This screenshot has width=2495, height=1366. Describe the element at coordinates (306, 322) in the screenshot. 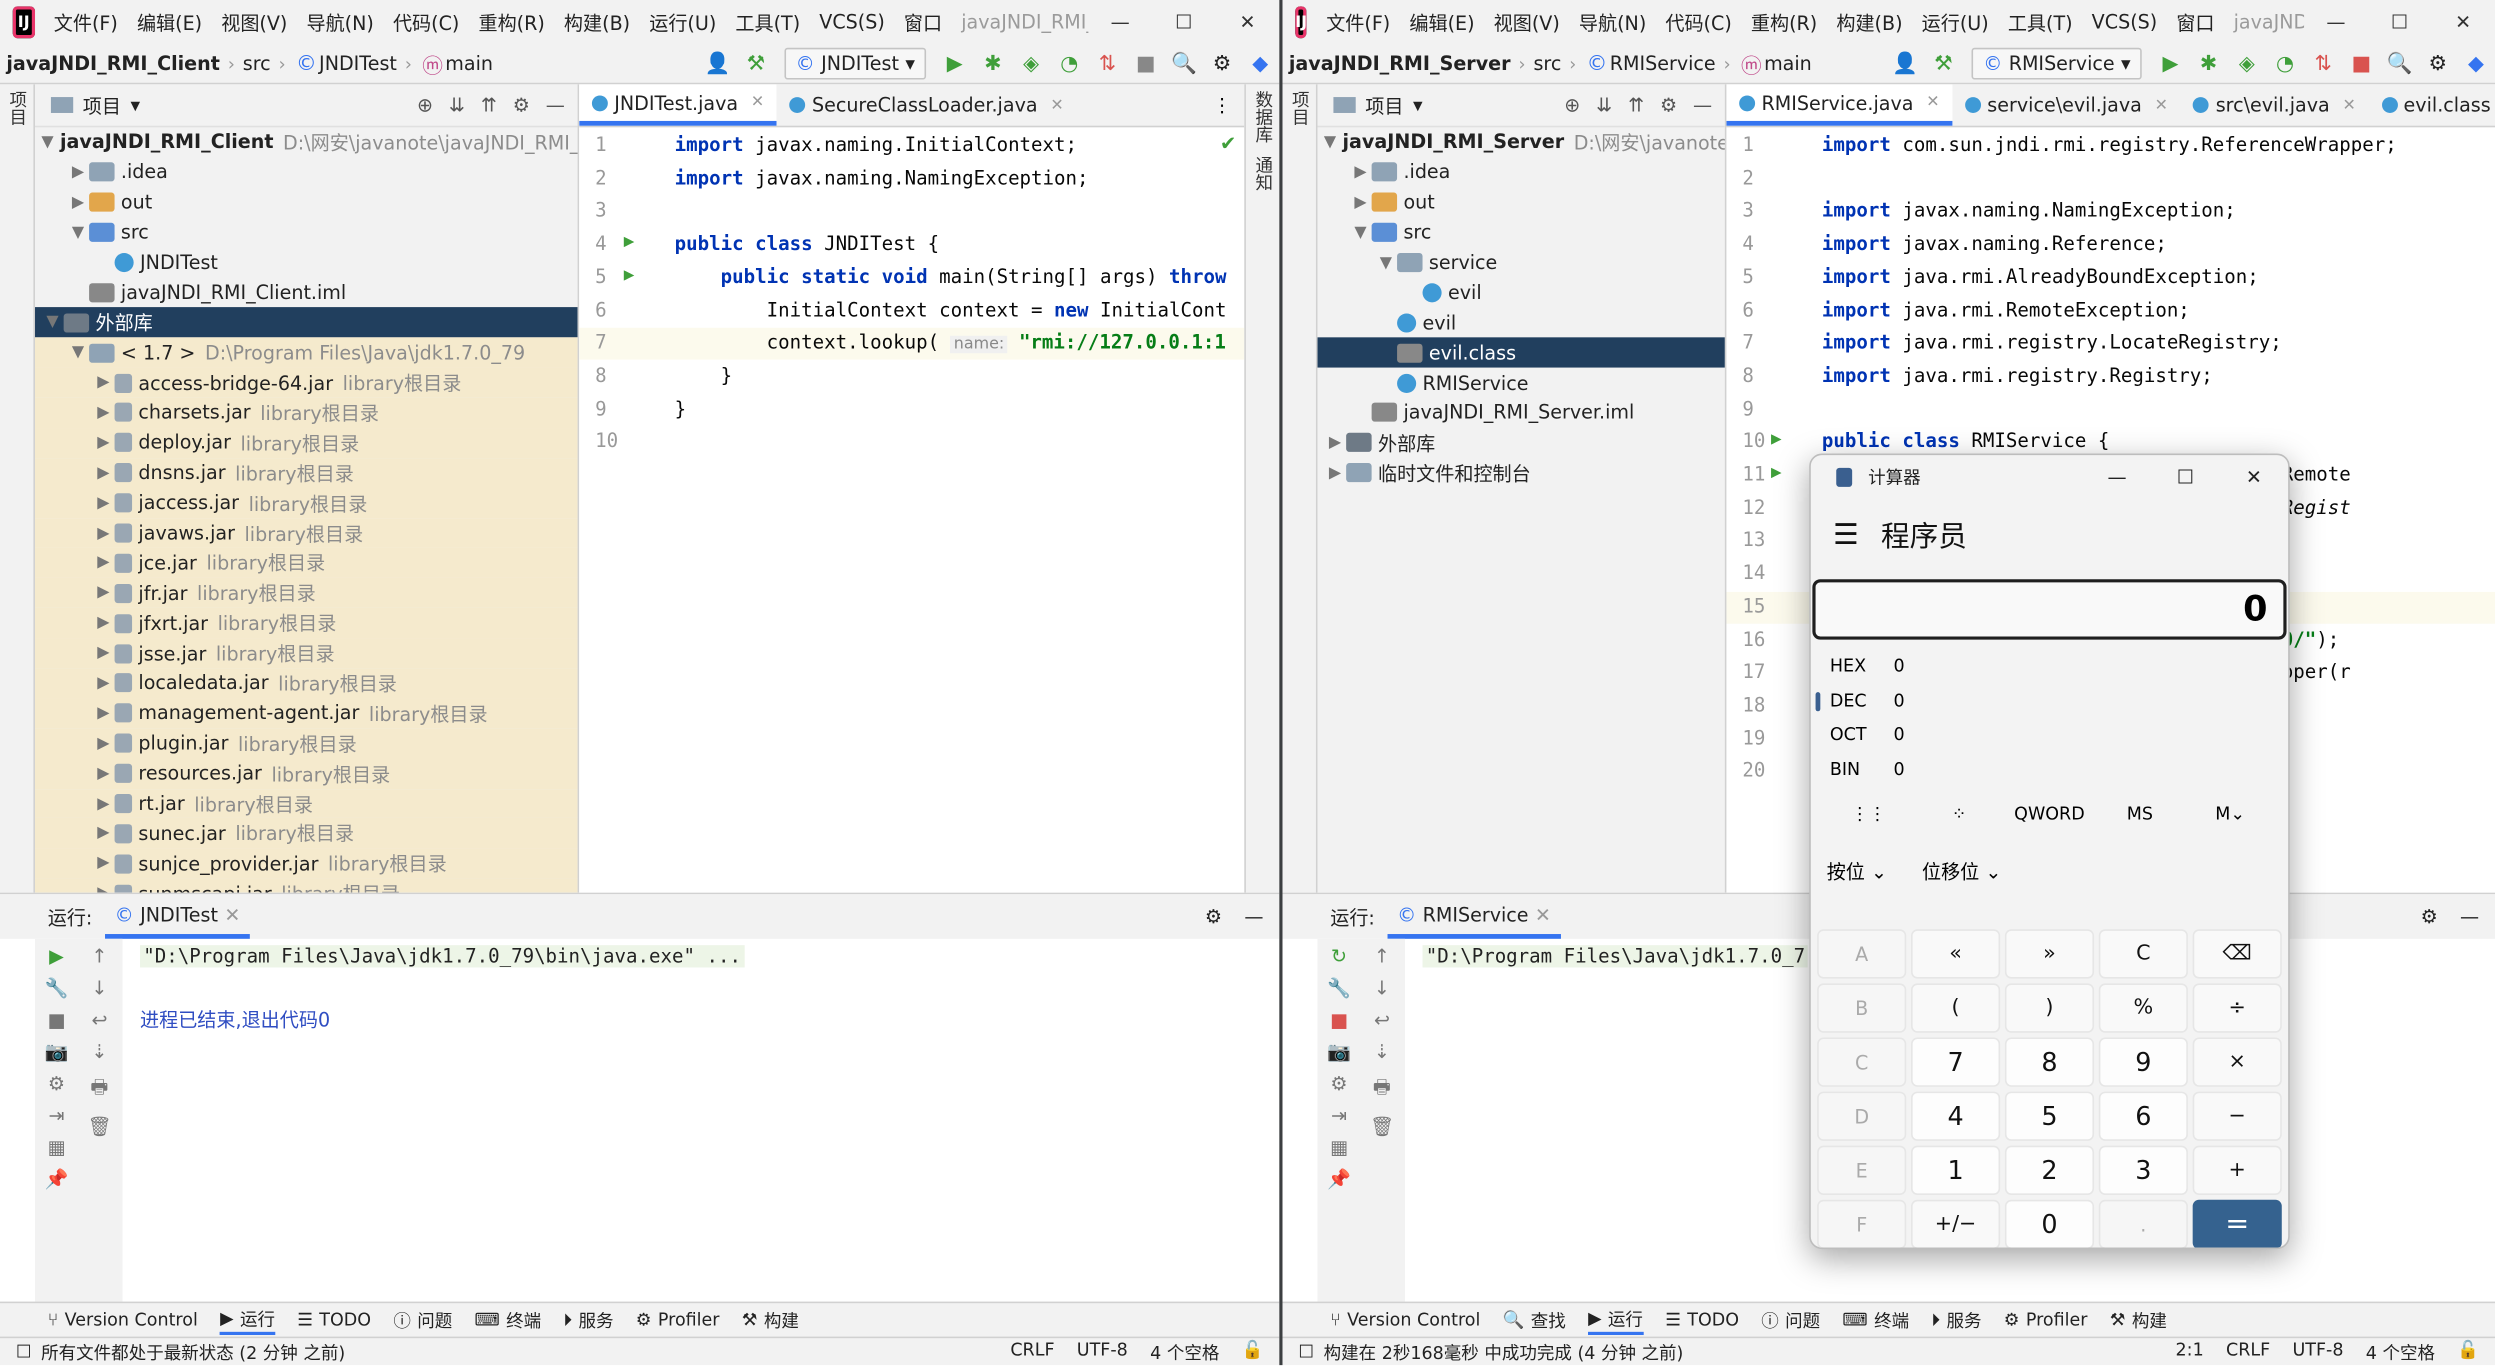

I see `tree-item: ▼ 外部库` at that location.